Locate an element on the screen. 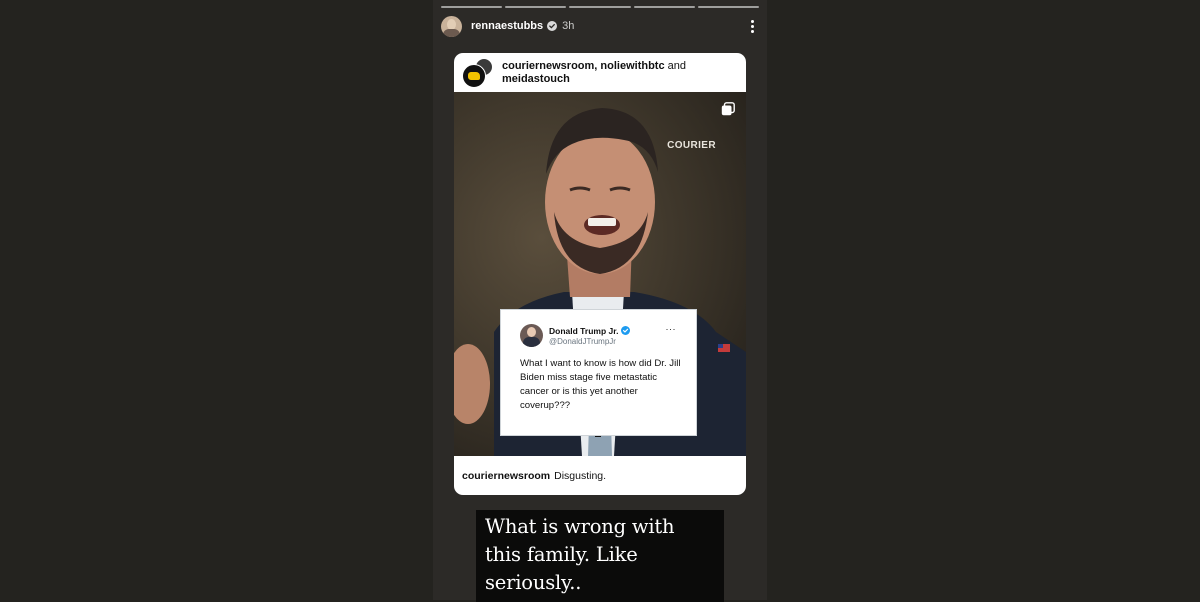 The height and width of the screenshot is (602, 1200). collaborators-and: and is located at coordinates (675, 65).